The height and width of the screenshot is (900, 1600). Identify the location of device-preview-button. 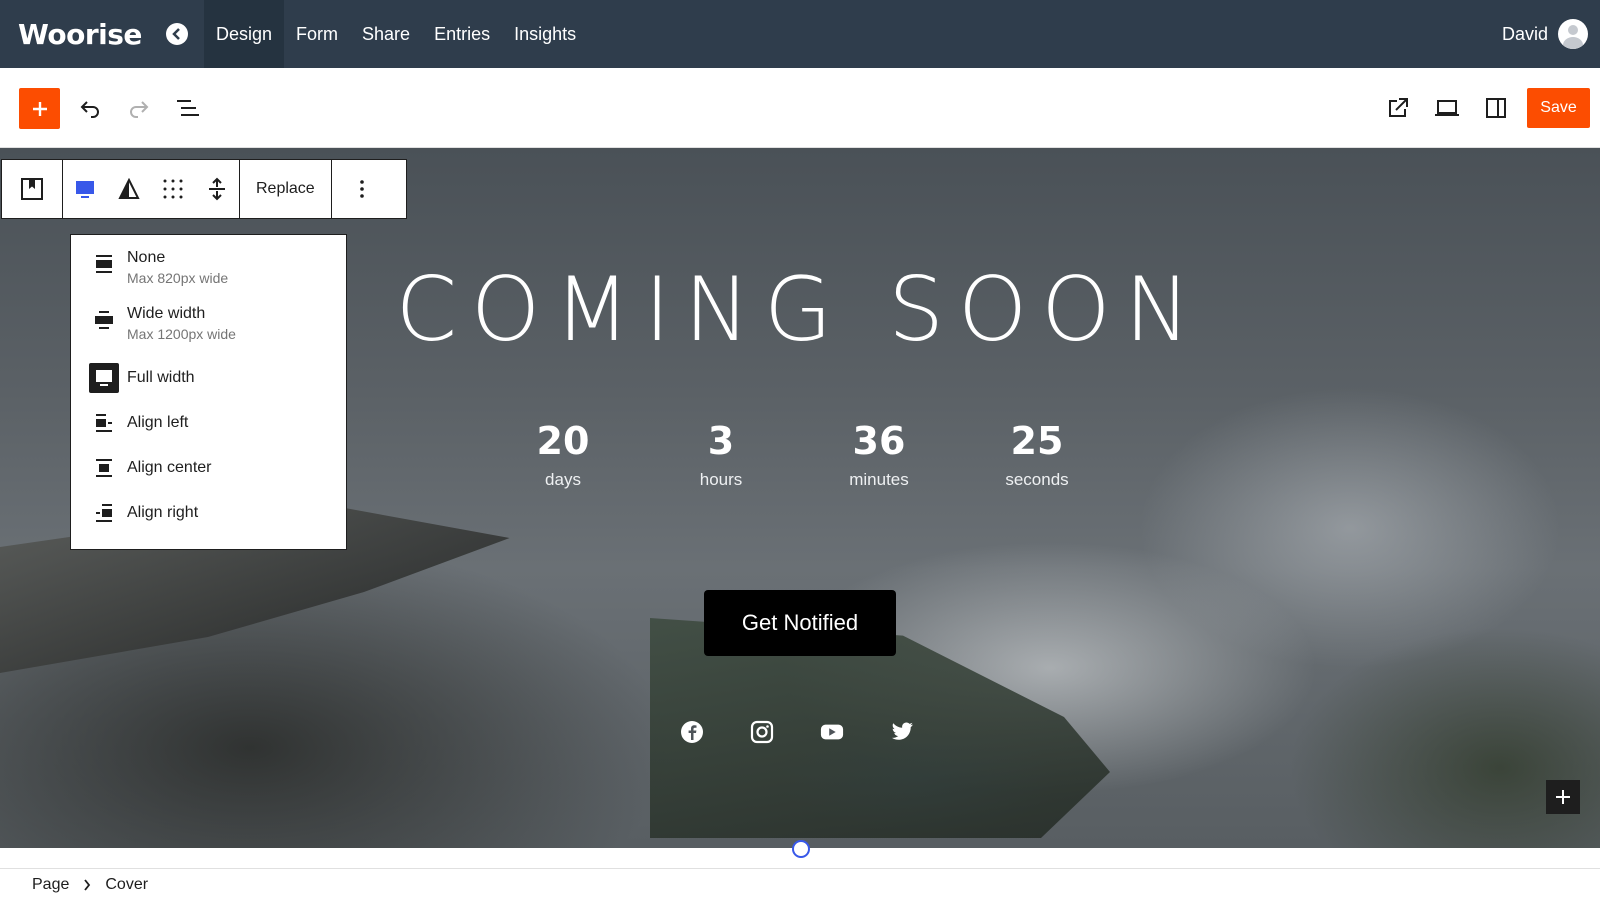
(1447, 108).